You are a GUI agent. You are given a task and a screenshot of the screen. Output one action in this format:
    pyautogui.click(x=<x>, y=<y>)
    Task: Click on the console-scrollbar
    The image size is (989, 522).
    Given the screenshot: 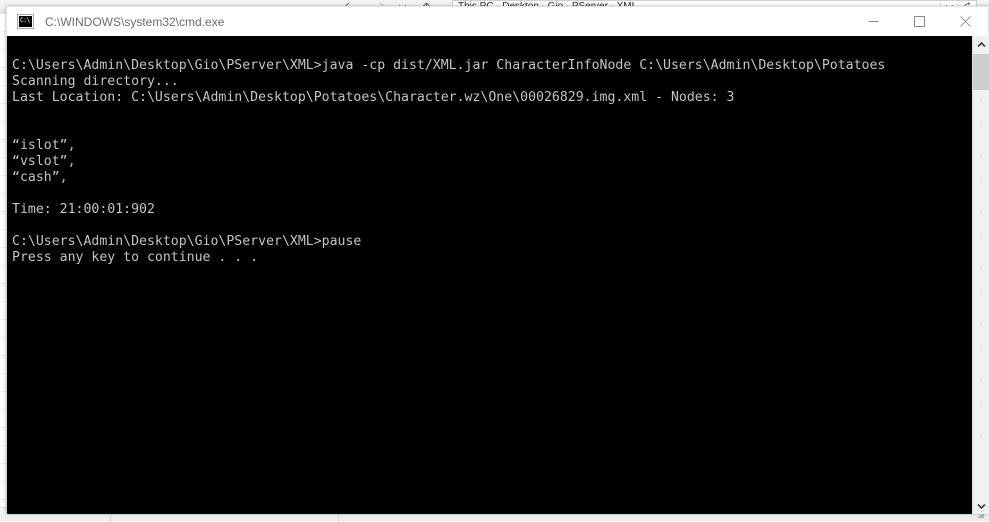 What is the action you would take?
    pyautogui.click(x=980, y=275)
    